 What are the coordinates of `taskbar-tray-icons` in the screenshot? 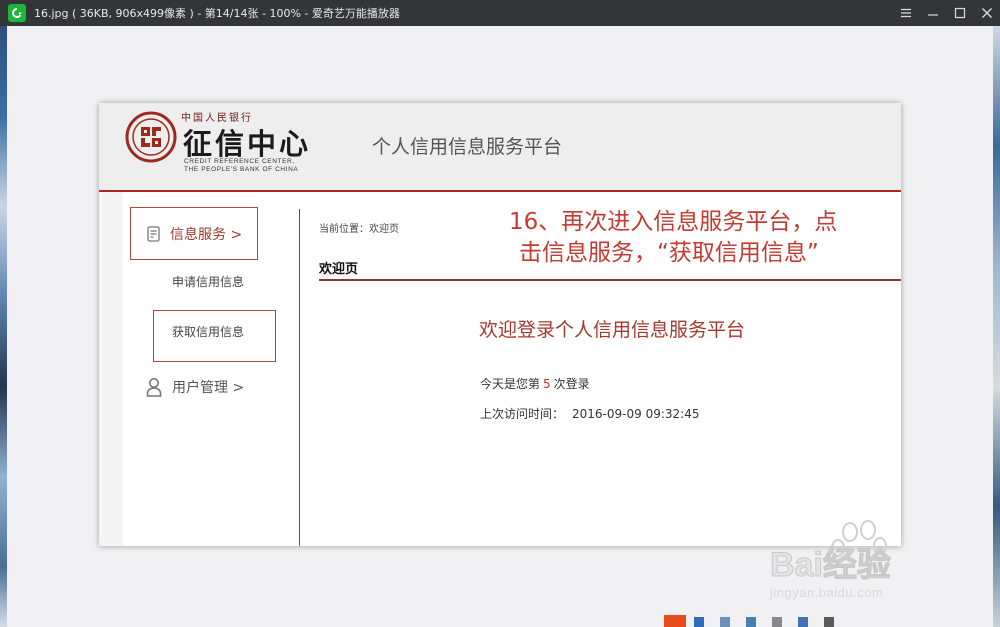 It's located at (749, 621).